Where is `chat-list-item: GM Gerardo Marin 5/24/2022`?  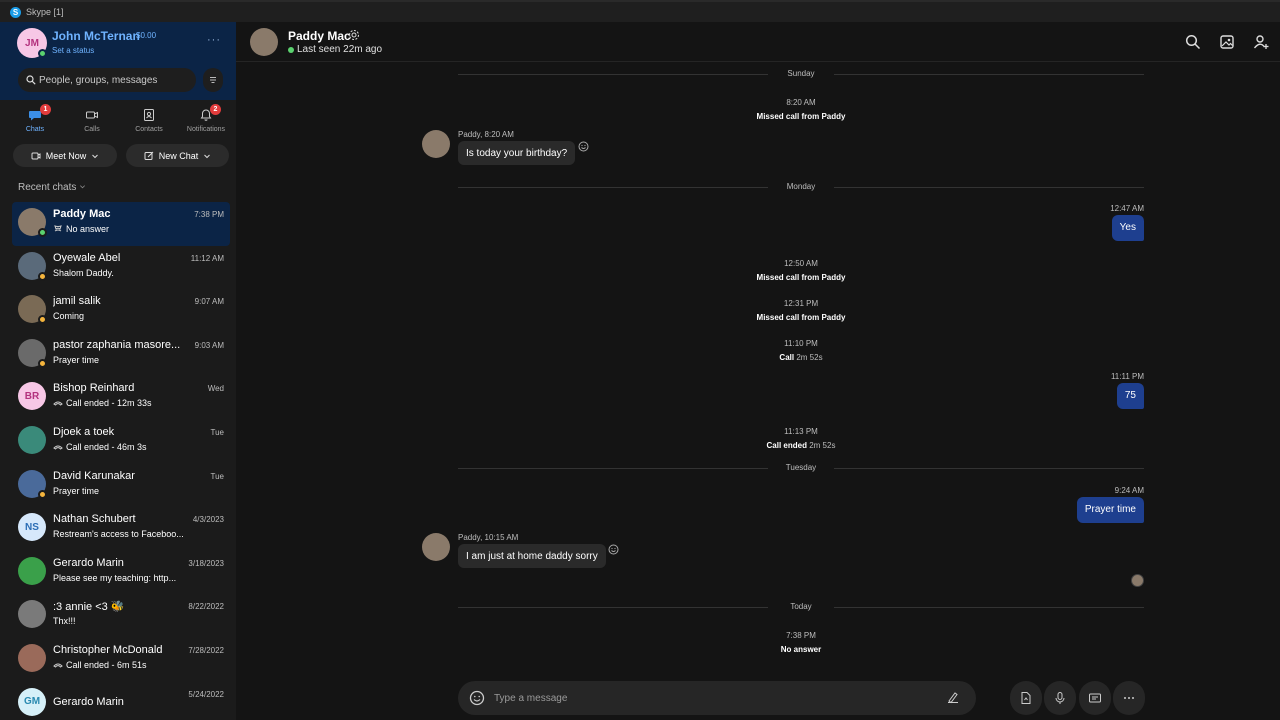
chat-list-item: GM Gerardo Marin 5/24/2022 is located at coordinates (118, 701).